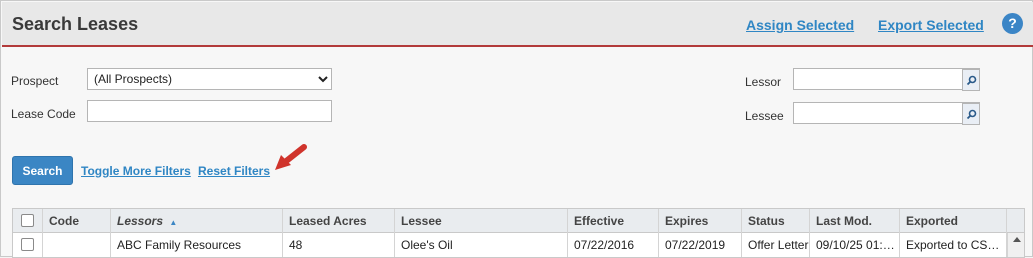  I want to click on cell-leased-acres: 48, so click(339, 245).